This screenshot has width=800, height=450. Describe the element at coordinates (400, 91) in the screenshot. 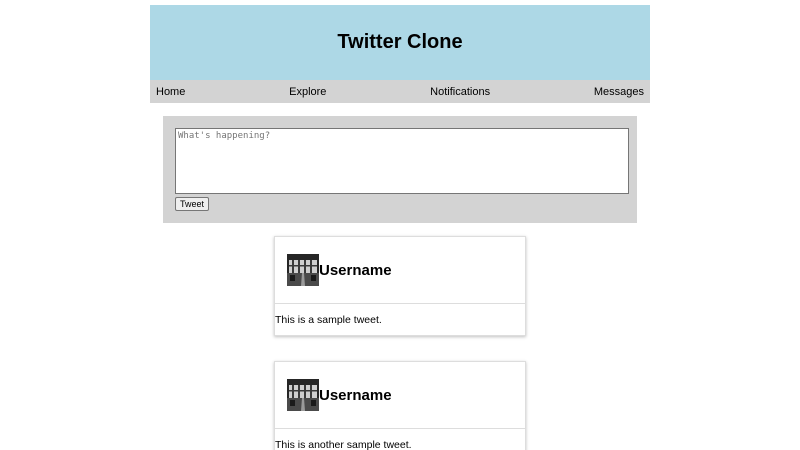

I see `main-nav: Home Explore Notifications Messages` at that location.